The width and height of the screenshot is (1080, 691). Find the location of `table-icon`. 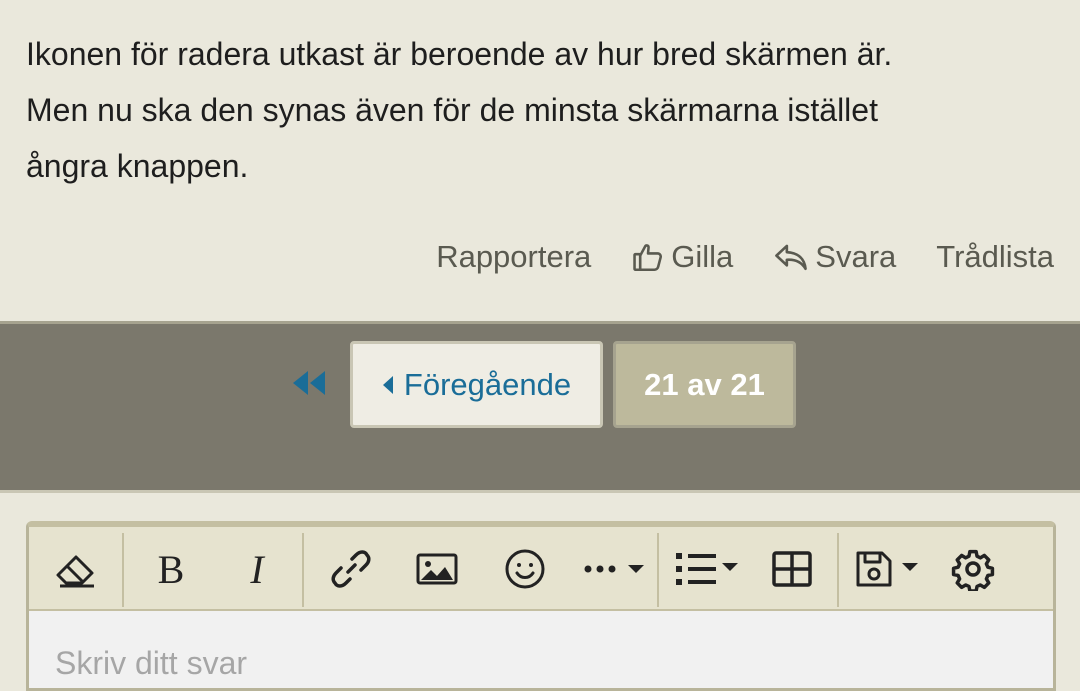

table-icon is located at coordinates (792, 569).